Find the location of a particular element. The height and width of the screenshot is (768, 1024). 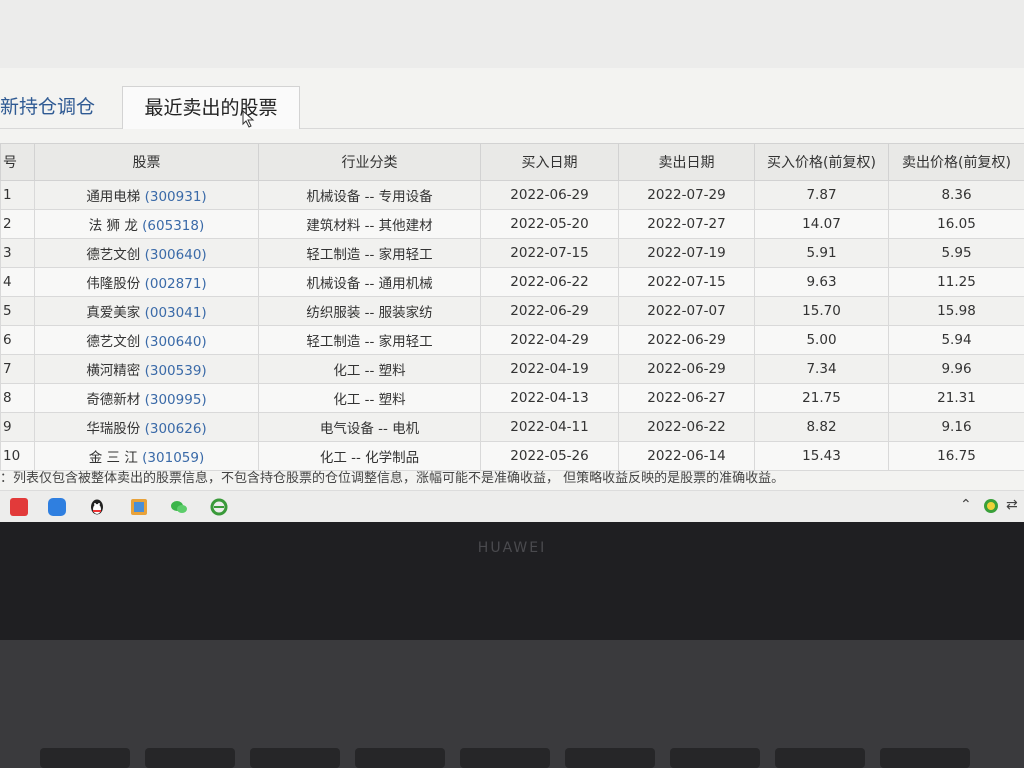

stock-name: 华瑞股份 is located at coordinates (113, 429).